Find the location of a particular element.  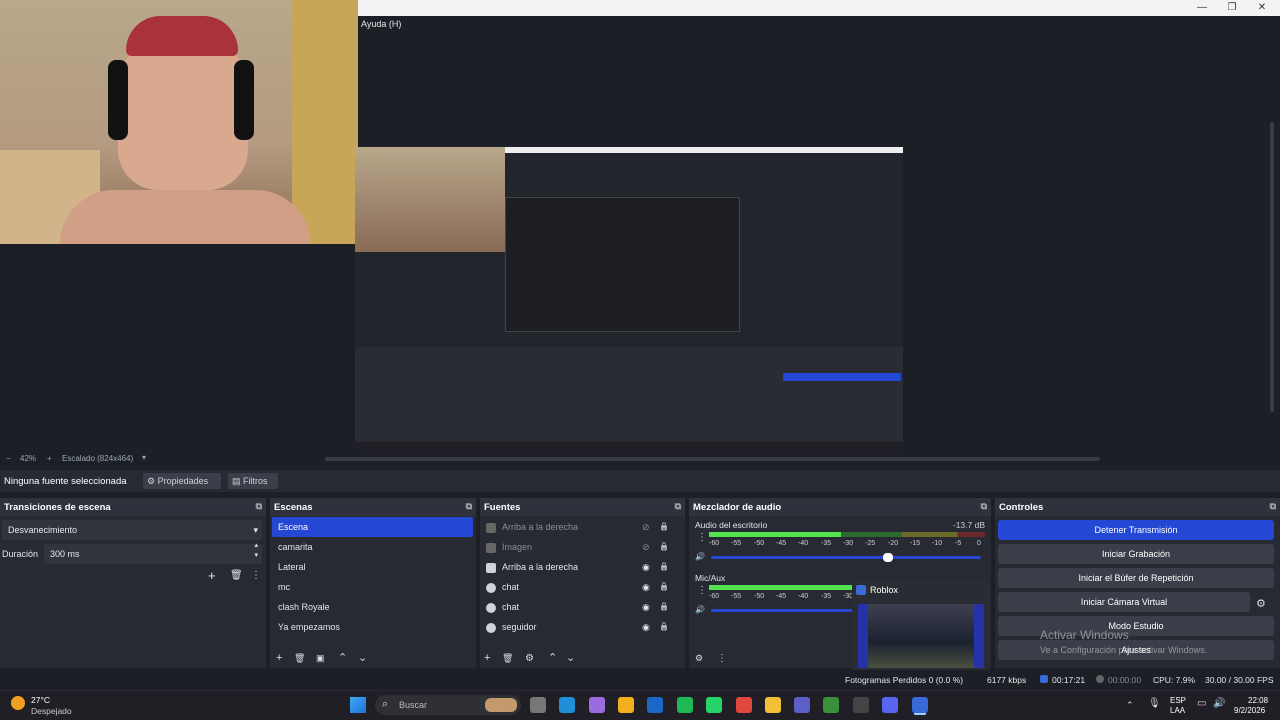

task-view-icon is located at coordinates (538, 705).